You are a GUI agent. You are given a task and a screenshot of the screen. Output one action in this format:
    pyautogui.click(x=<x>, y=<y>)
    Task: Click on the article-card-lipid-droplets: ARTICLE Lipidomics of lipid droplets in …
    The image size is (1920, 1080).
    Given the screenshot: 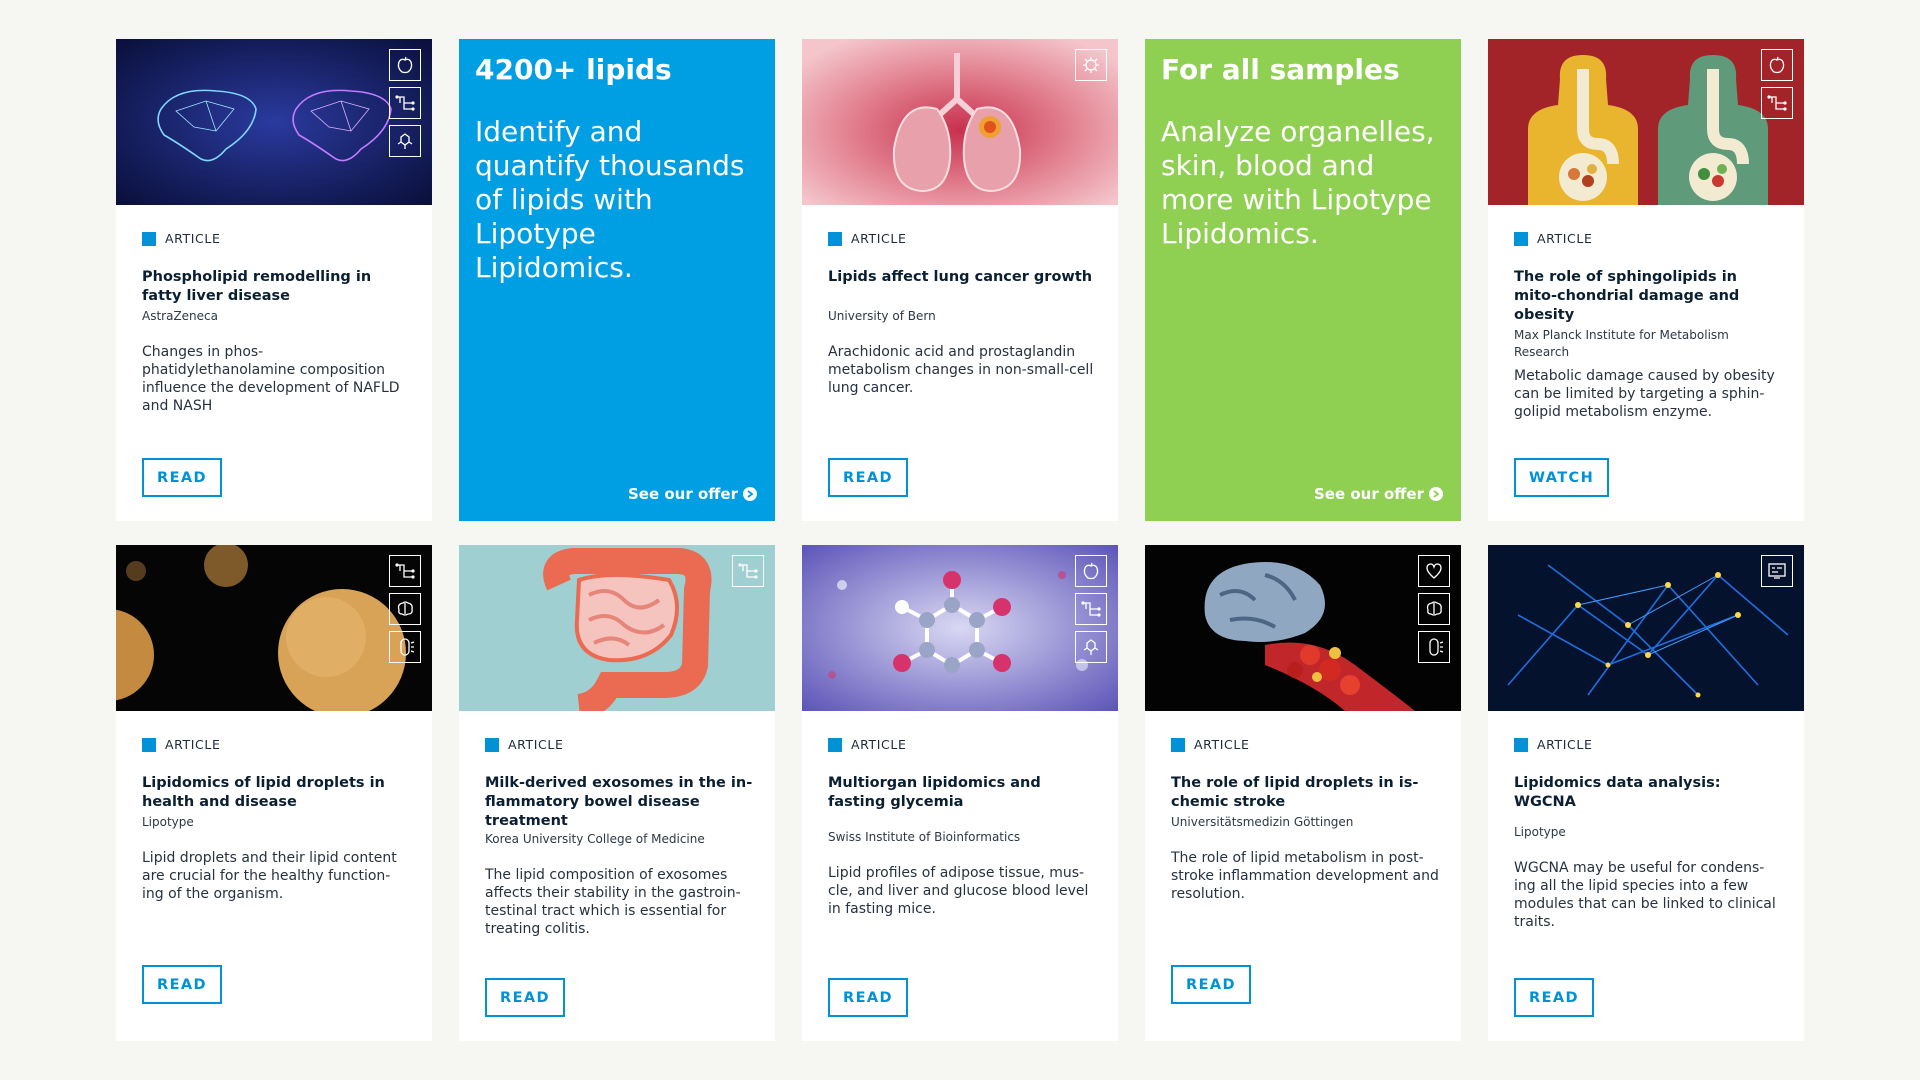 What is the action you would take?
    pyautogui.click(x=274, y=793)
    